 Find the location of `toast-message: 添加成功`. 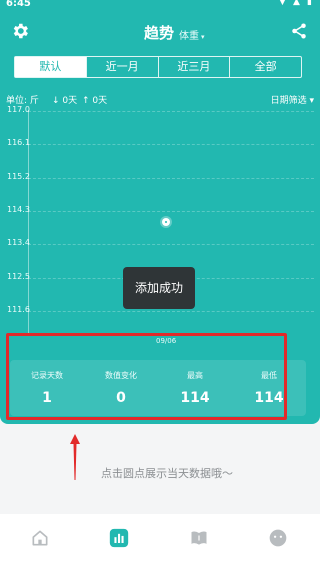

toast-message: 添加成功 is located at coordinates (159, 288).